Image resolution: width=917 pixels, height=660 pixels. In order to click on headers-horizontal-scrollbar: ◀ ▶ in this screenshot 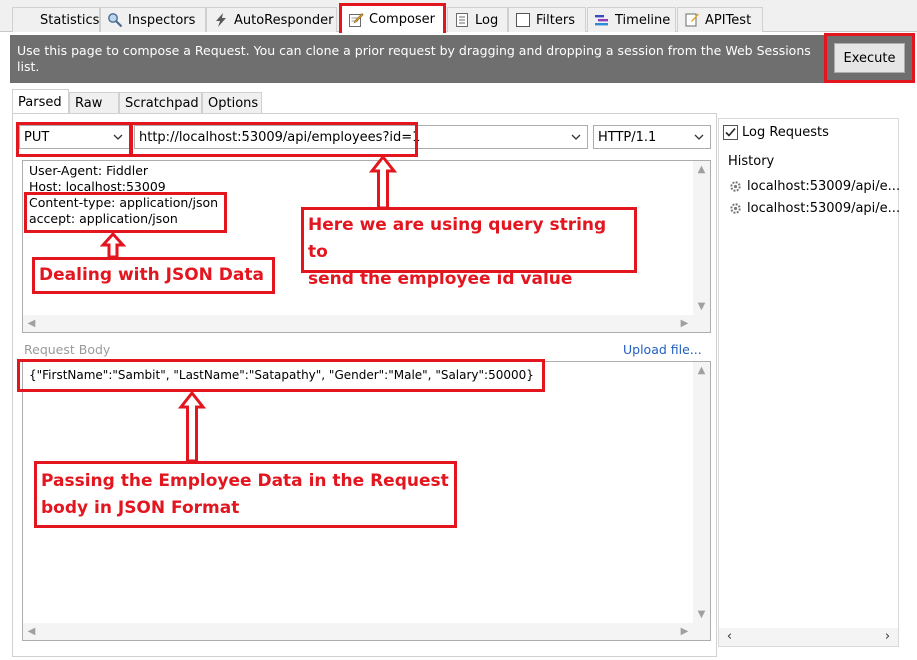, I will do `click(366, 323)`.